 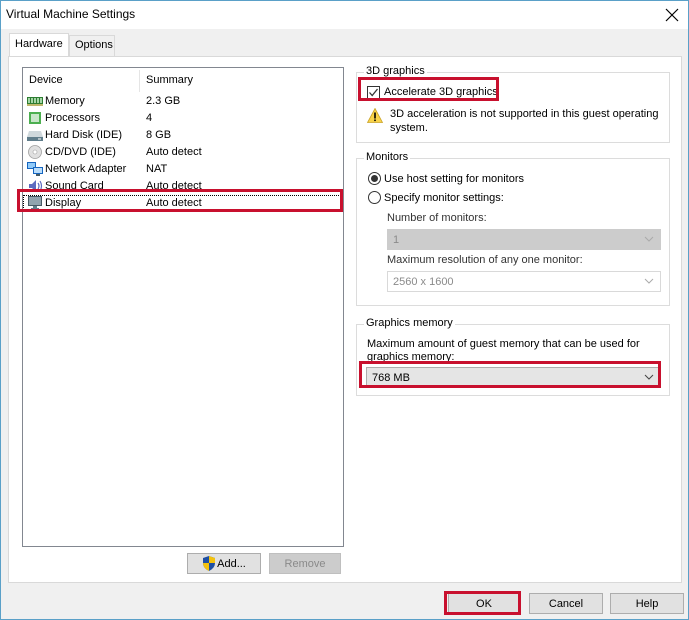 What do you see at coordinates (344, 15) in the screenshot?
I see `title-bar: Virtual Machine Settings` at bounding box center [344, 15].